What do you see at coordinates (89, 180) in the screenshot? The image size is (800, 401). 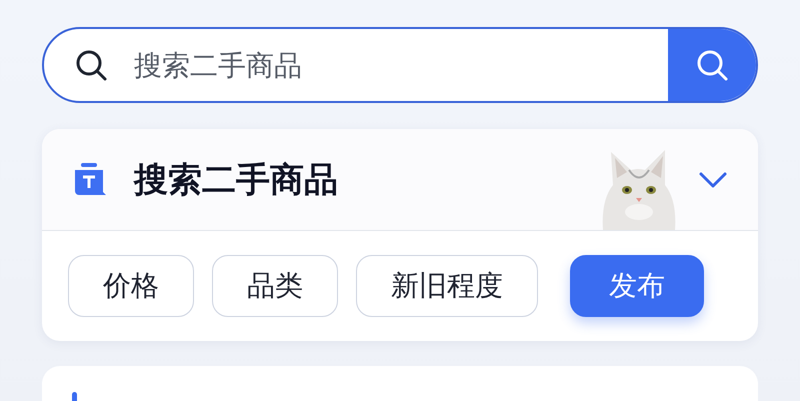 I see `bag-icon` at bounding box center [89, 180].